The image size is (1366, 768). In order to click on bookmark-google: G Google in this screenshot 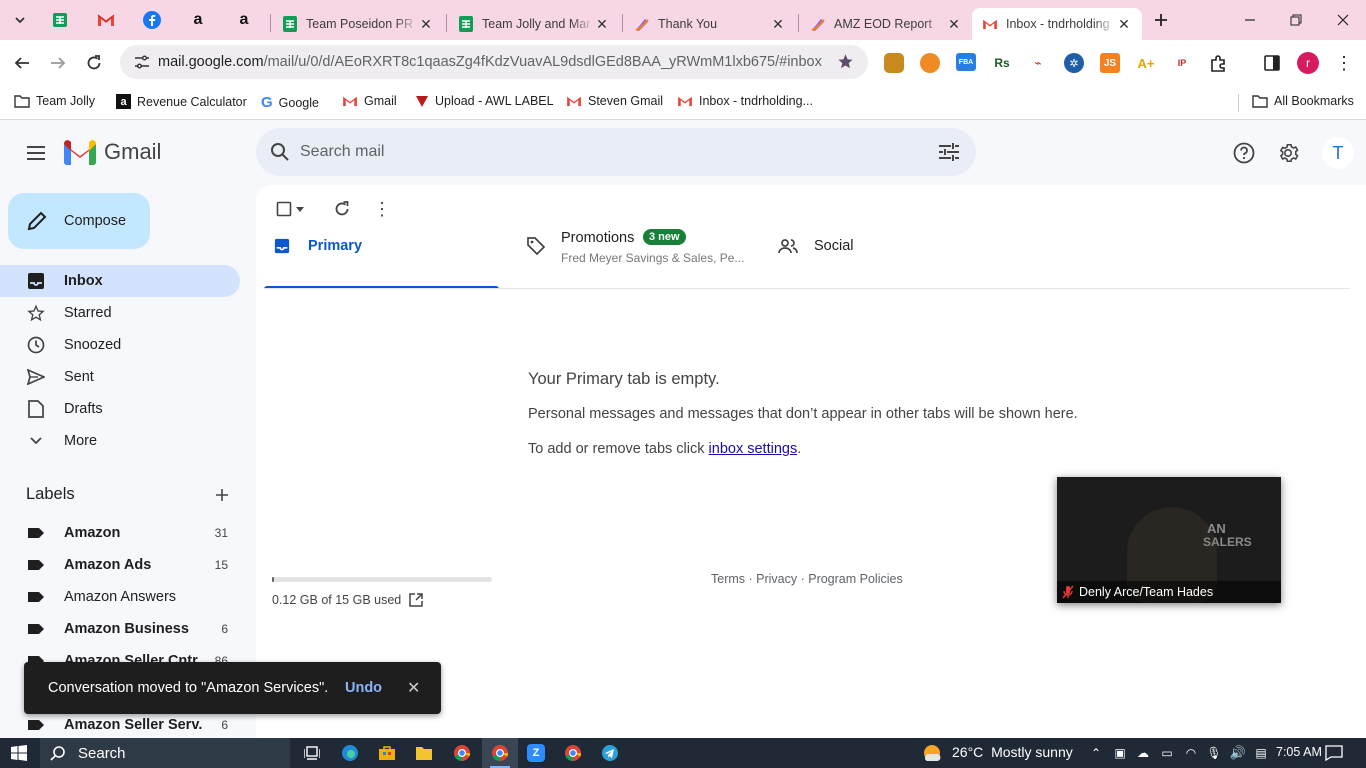, I will do `click(290, 102)`.